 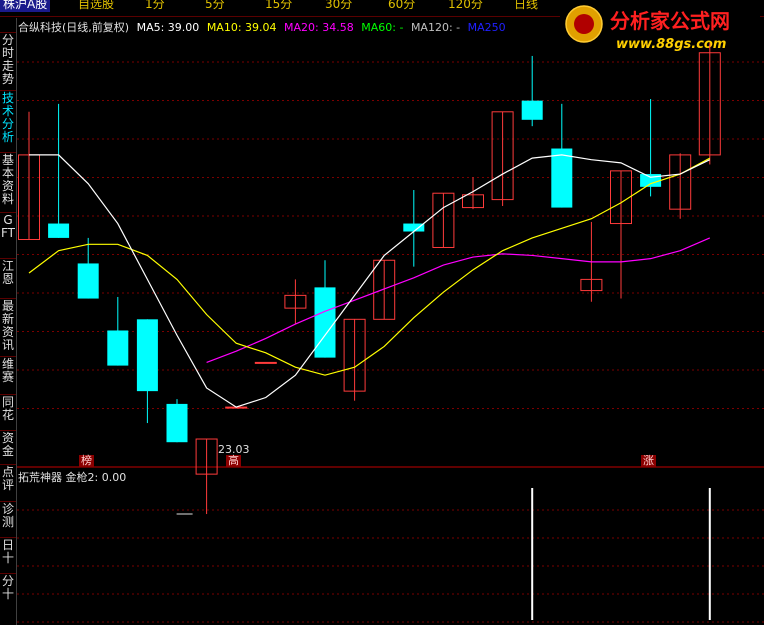 I want to click on marker-bang: 榜, so click(x=86, y=460).